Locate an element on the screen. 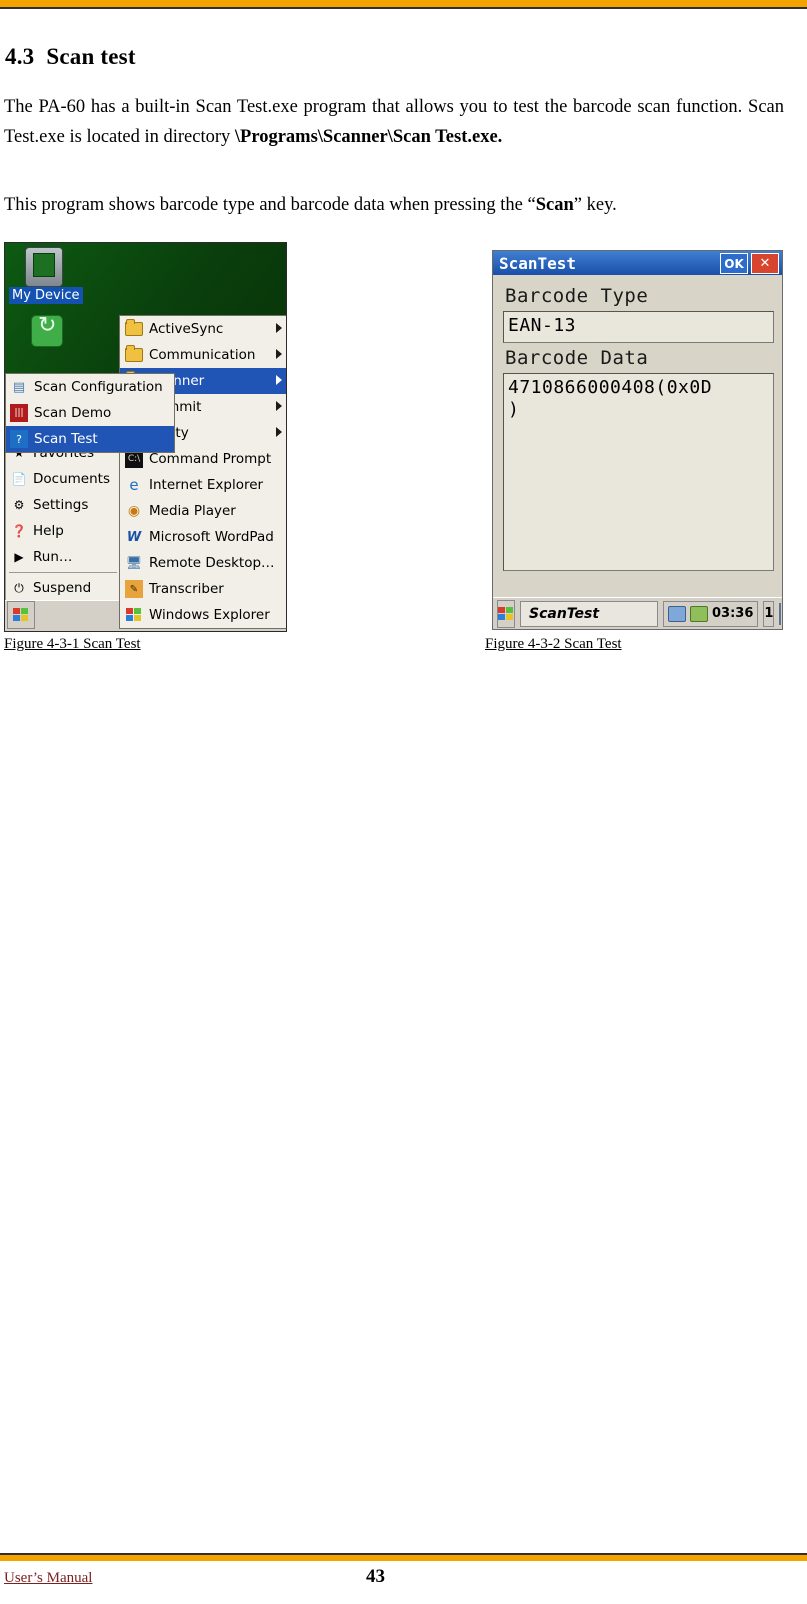 The image size is (807, 1604). device-icon is located at coordinates (44, 267).